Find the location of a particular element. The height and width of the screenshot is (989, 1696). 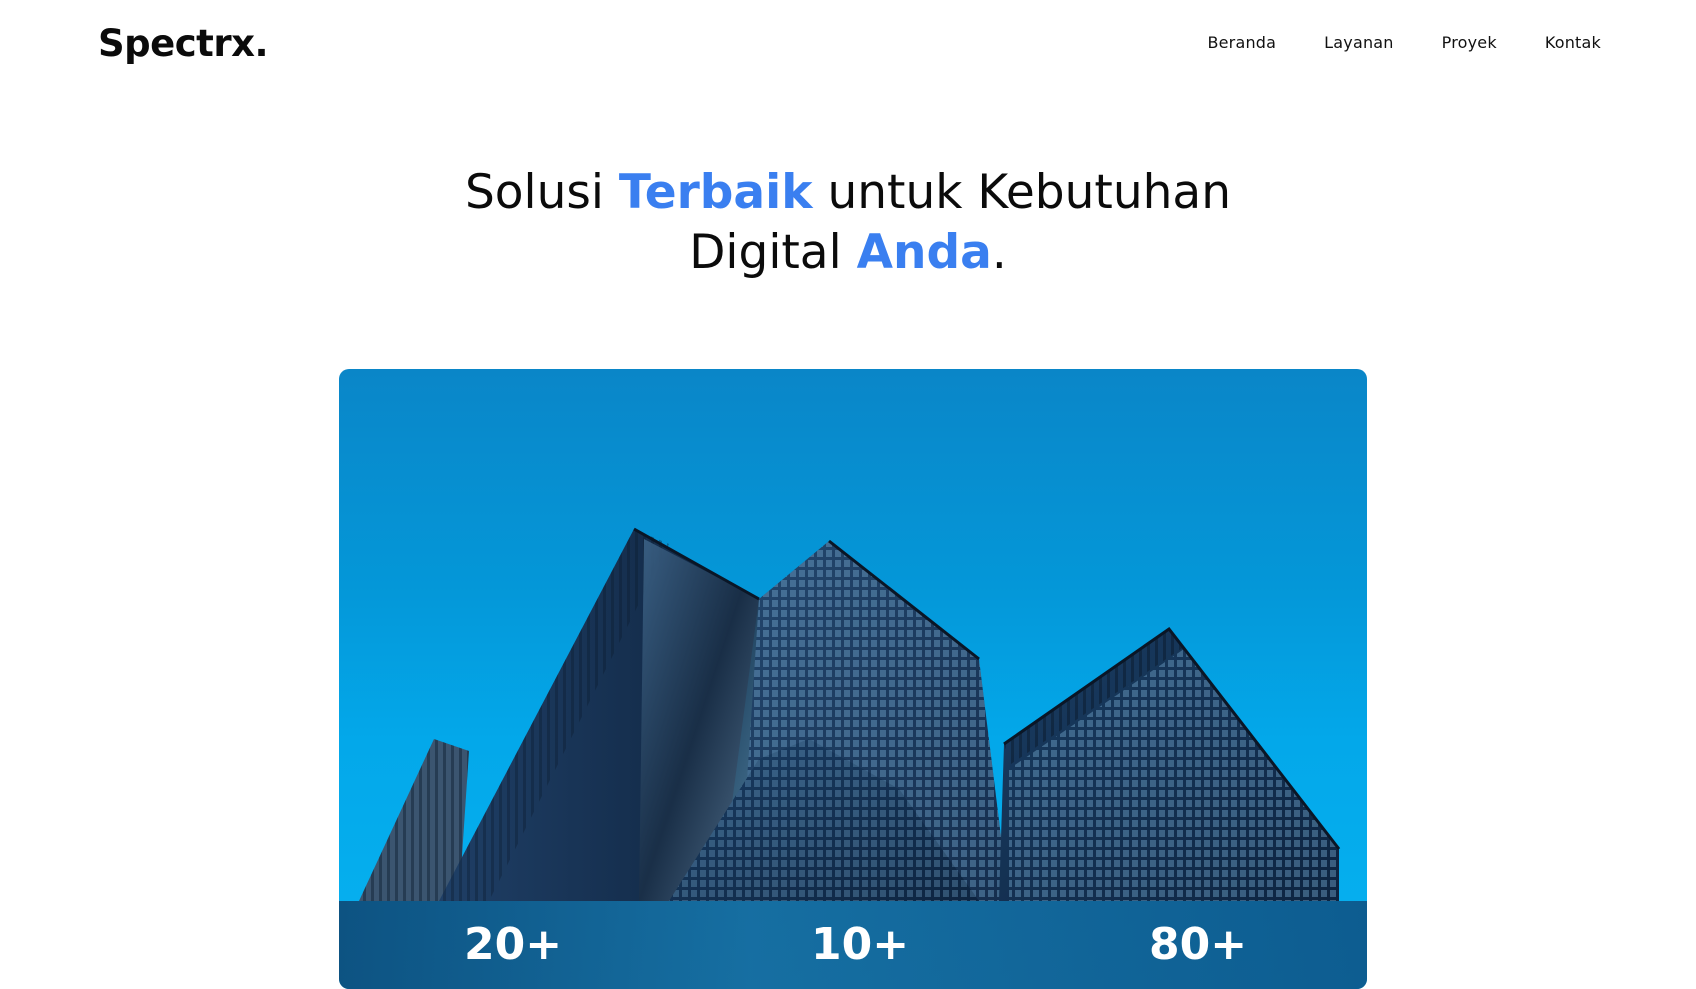

nav-item-layanan: Layanan is located at coordinates (1358, 42).